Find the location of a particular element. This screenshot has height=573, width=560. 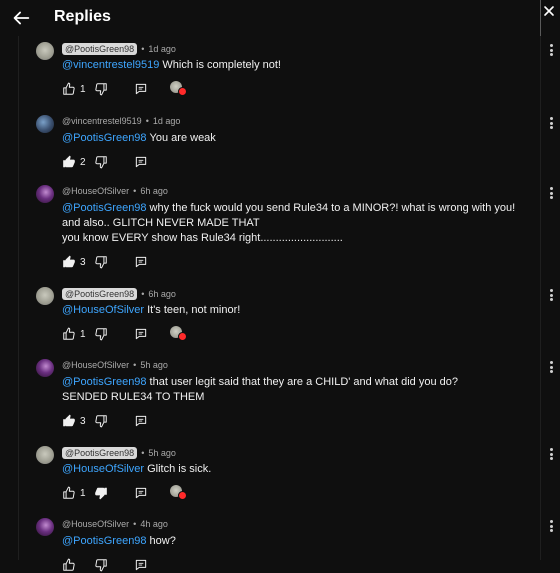

timestamp: 5h ago is located at coordinates (154, 365).